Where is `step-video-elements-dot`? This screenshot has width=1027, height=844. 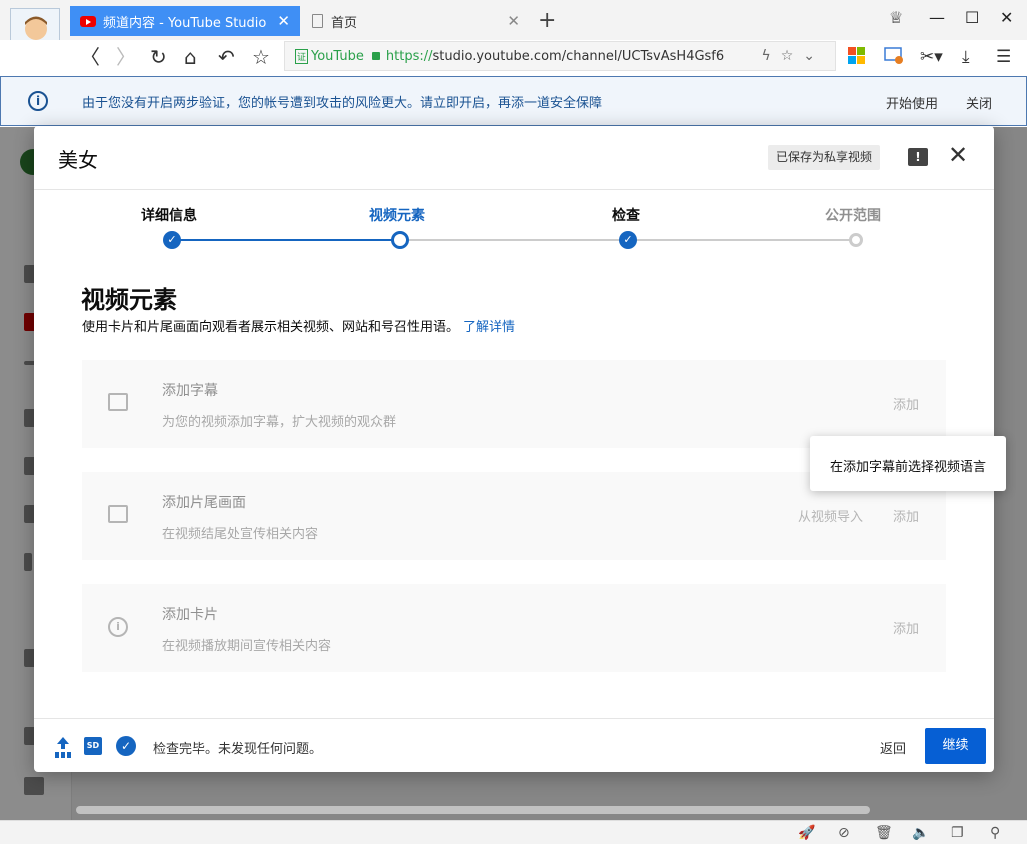
step-video-elements-dot is located at coordinates (400, 240).